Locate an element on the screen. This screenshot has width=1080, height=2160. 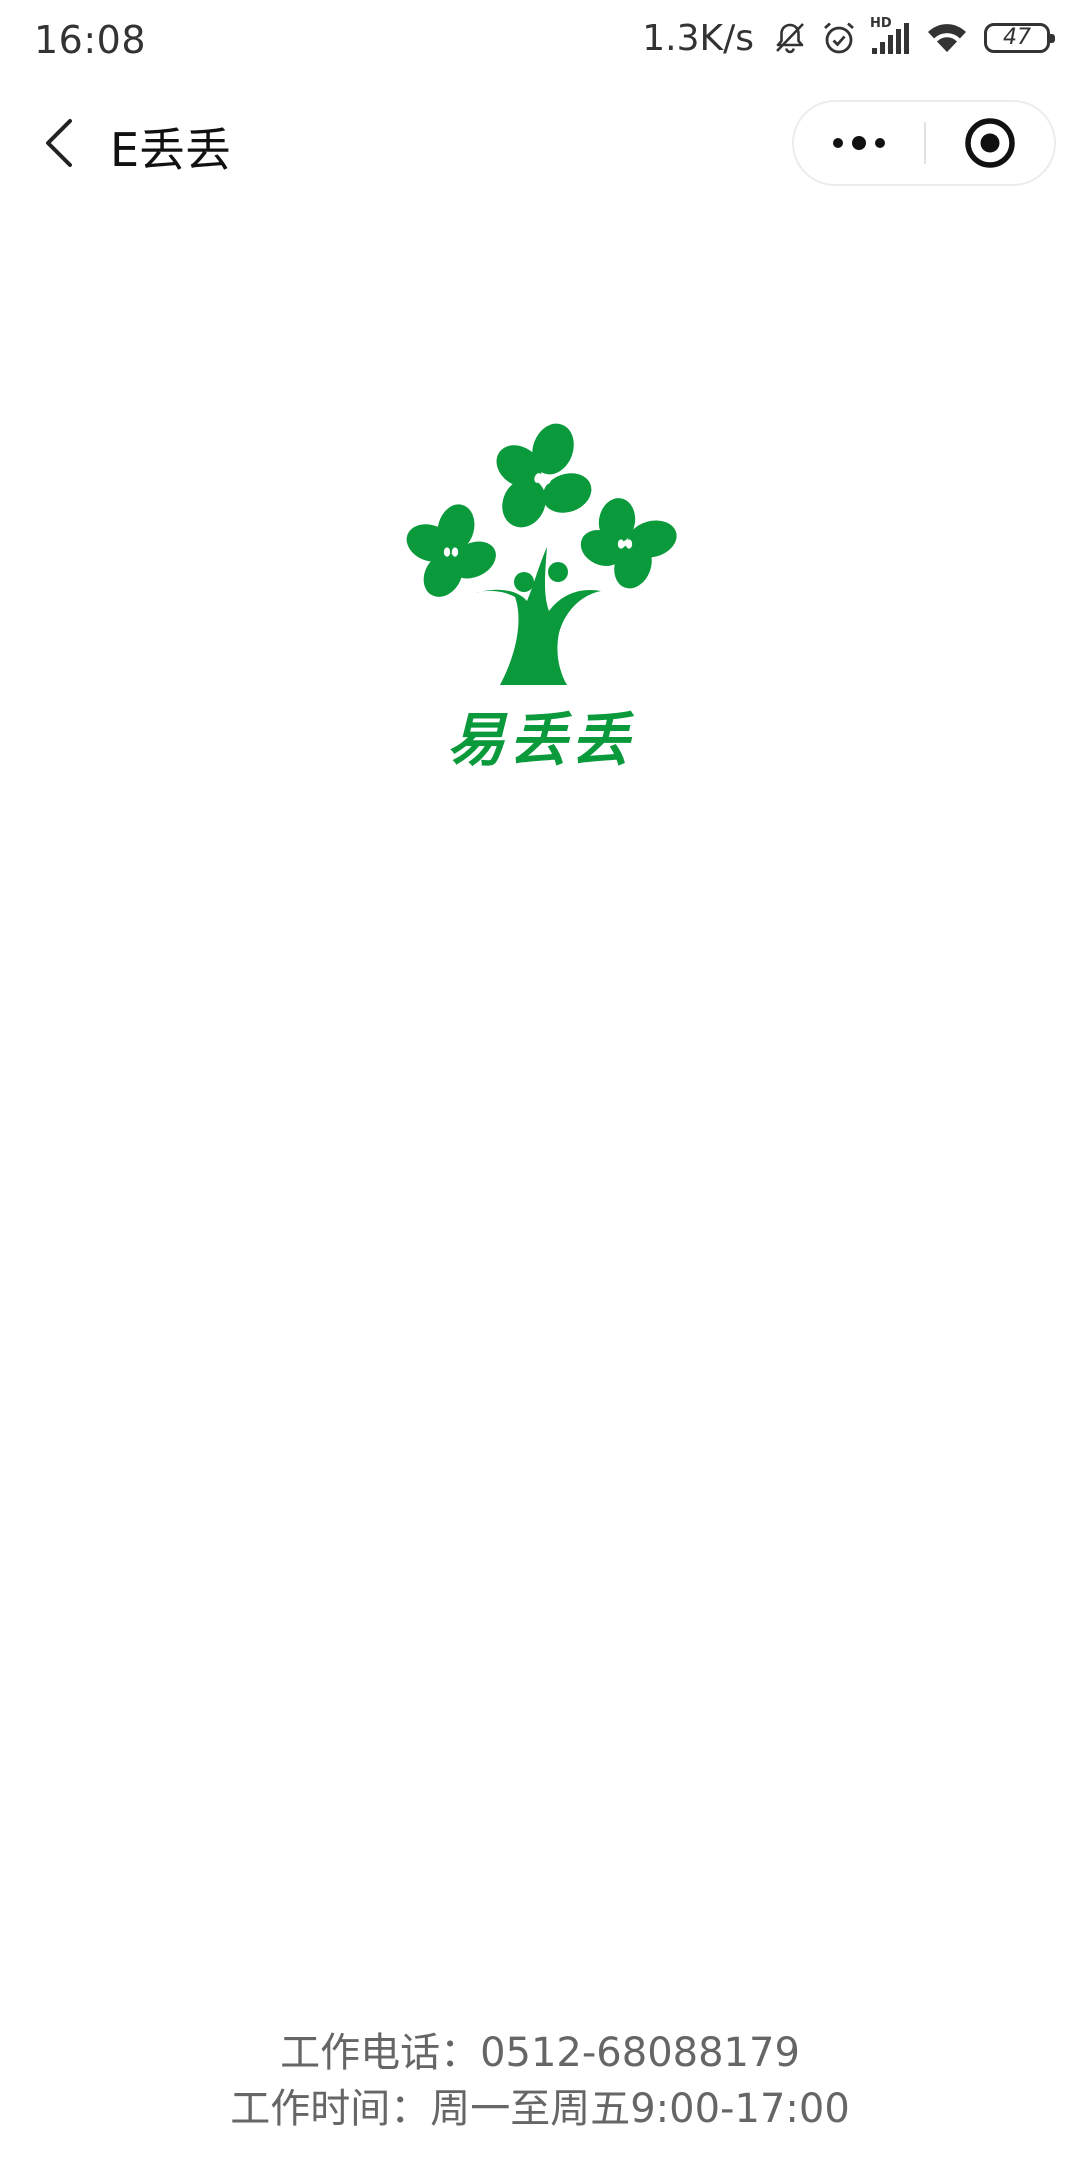
hd-label: HD is located at coordinates (881, 23).